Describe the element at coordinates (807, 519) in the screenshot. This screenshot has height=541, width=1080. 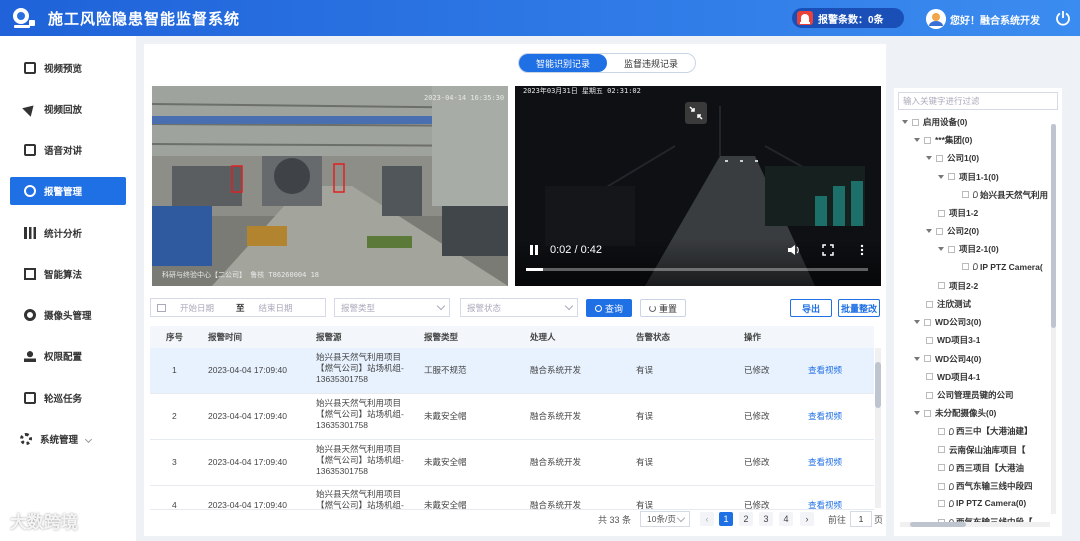
I see `next-page-button: ›` at that location.